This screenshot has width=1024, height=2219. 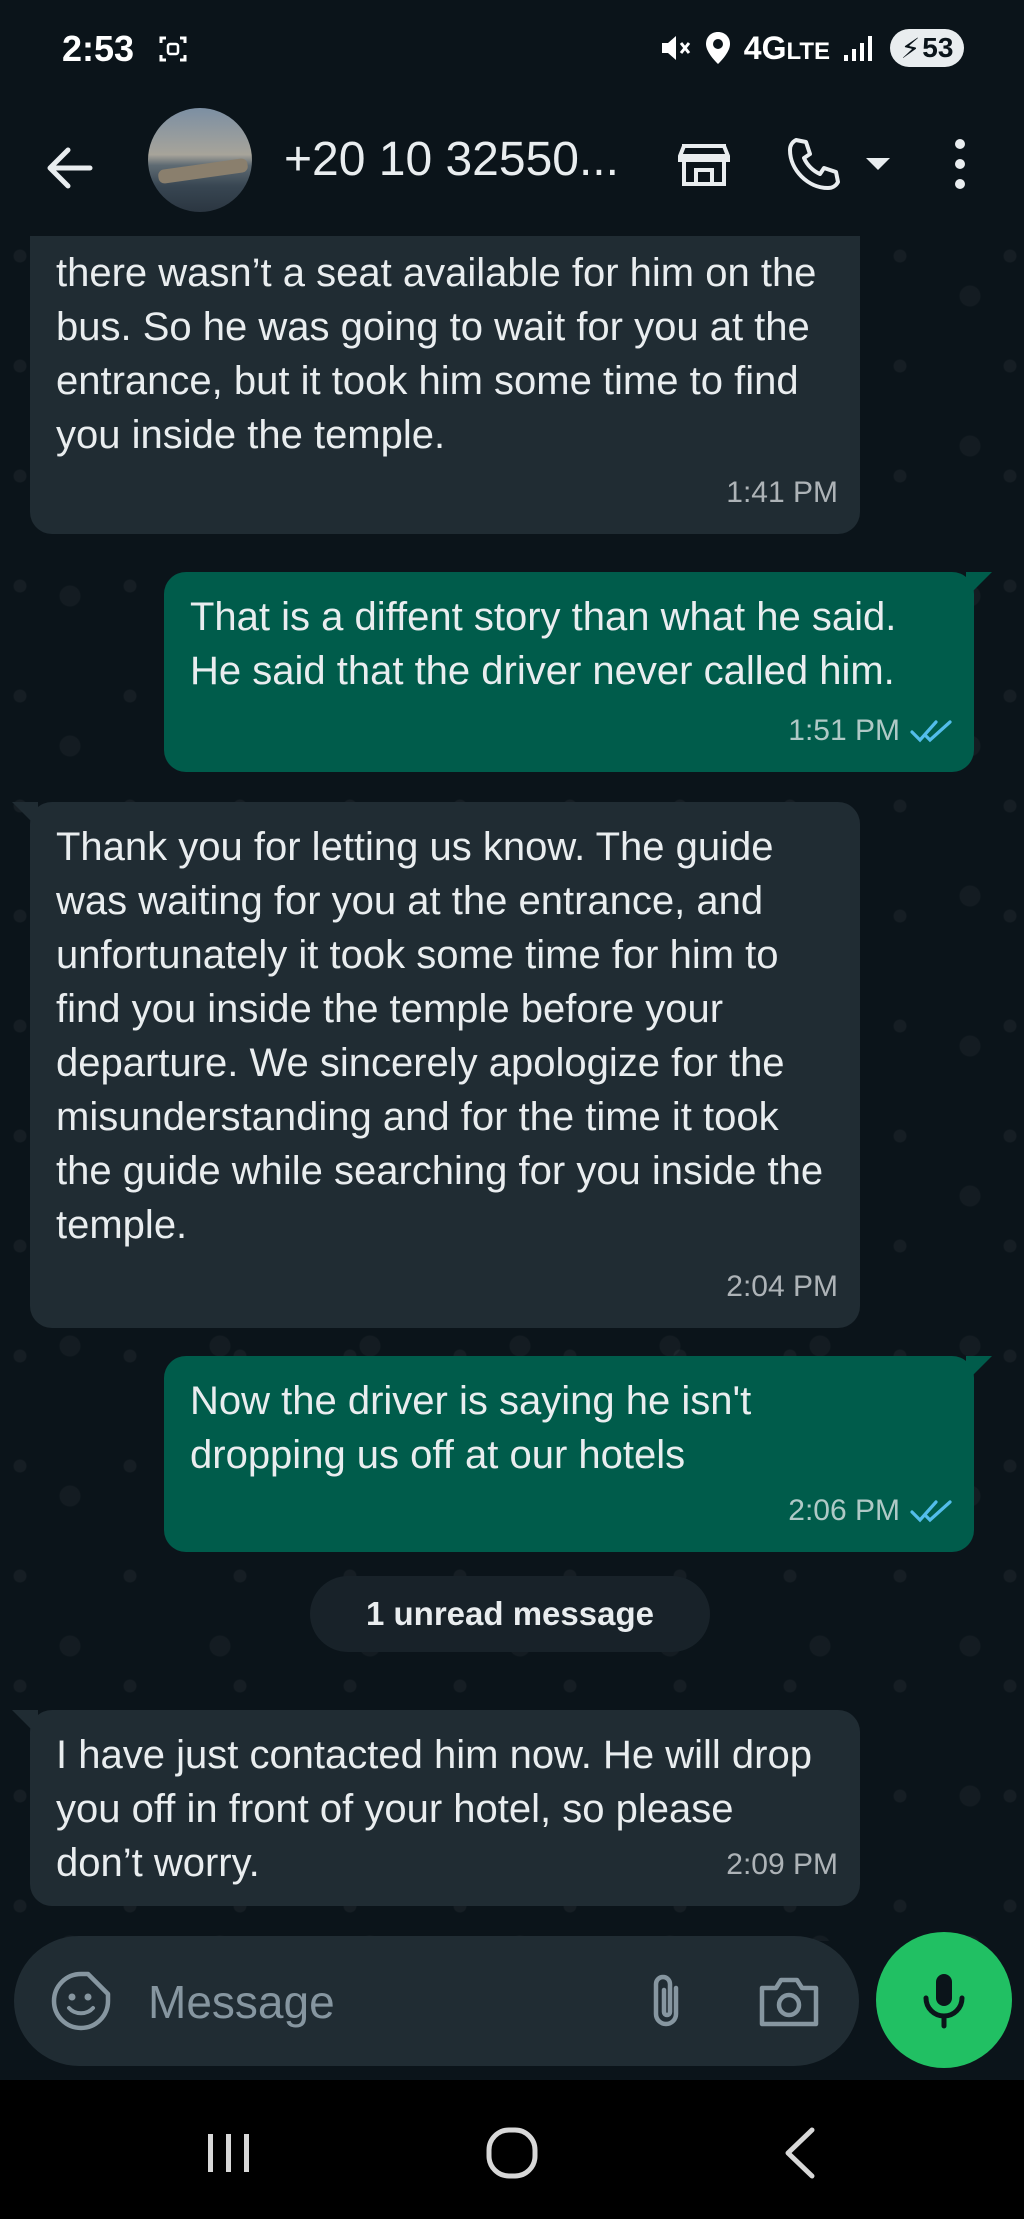 I want to click on charging-icon: ⚡, so click(x=910, y=48).